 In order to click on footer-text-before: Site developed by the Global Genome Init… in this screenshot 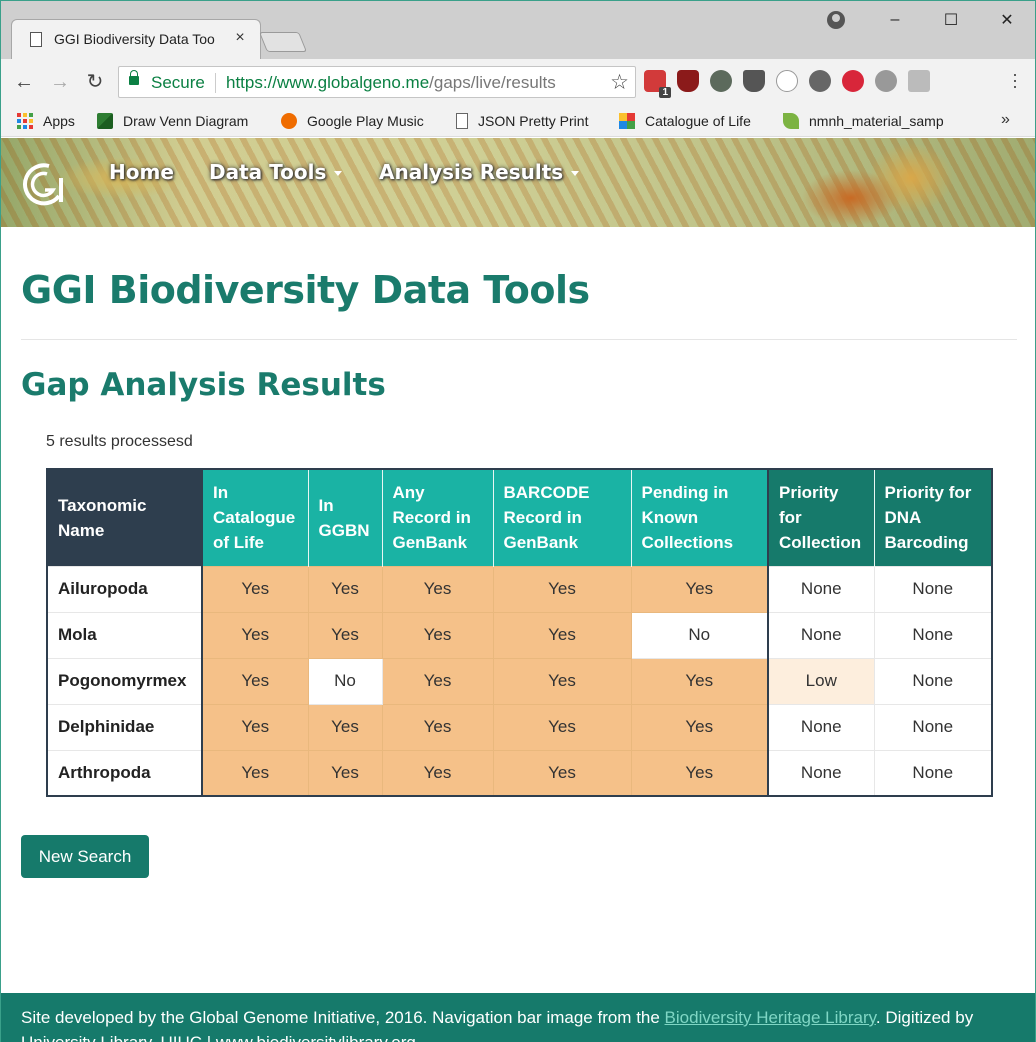, I will do `click(343, 1017)`.